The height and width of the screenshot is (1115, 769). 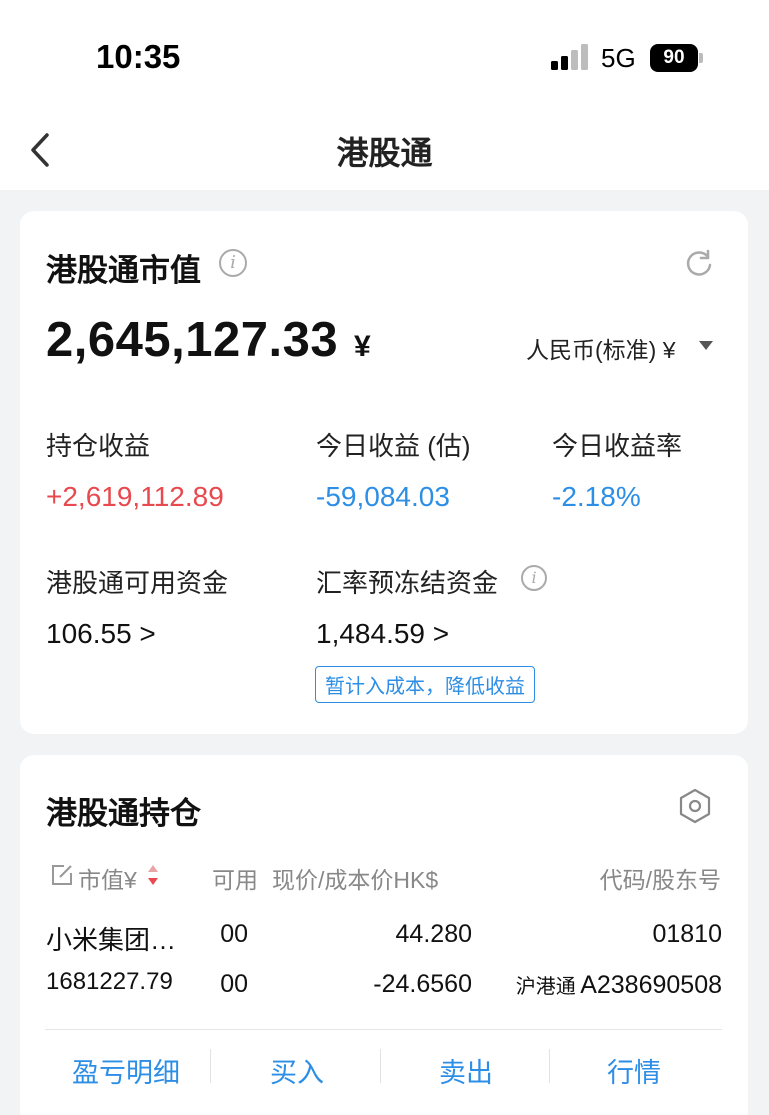 What do you see at coordinates (297, 1070) in the screenshot?
I see `buy-button: 买入` at bounding box center [297, 1070].